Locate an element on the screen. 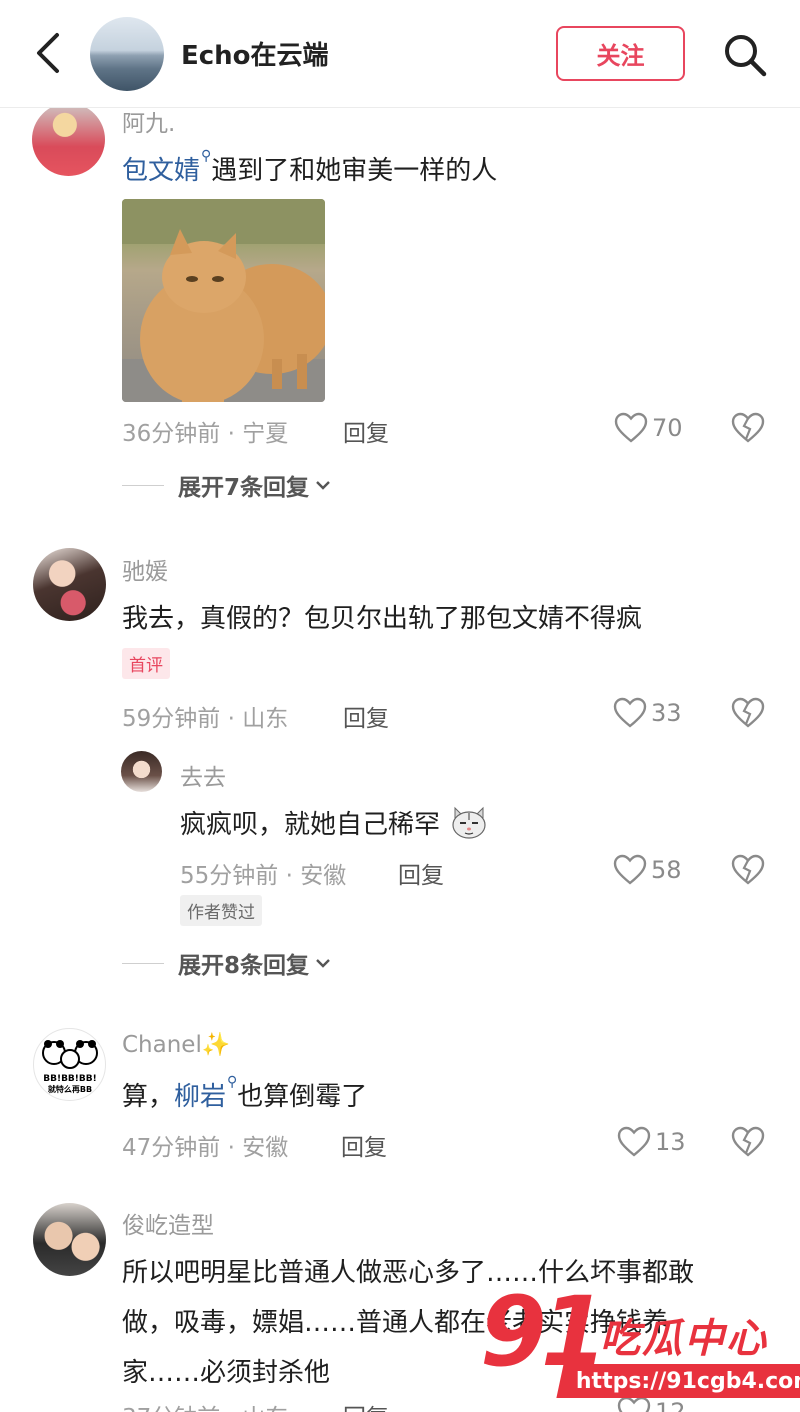  comment-text-line: 家……必须封杀他 is located at coordinates (226, 1373).